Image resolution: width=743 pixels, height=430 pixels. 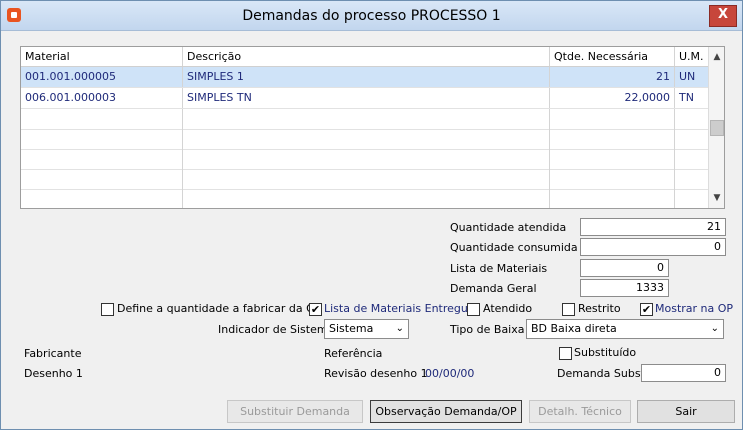 I want to click on restrito-checkbox, so click(x=568, y=309).